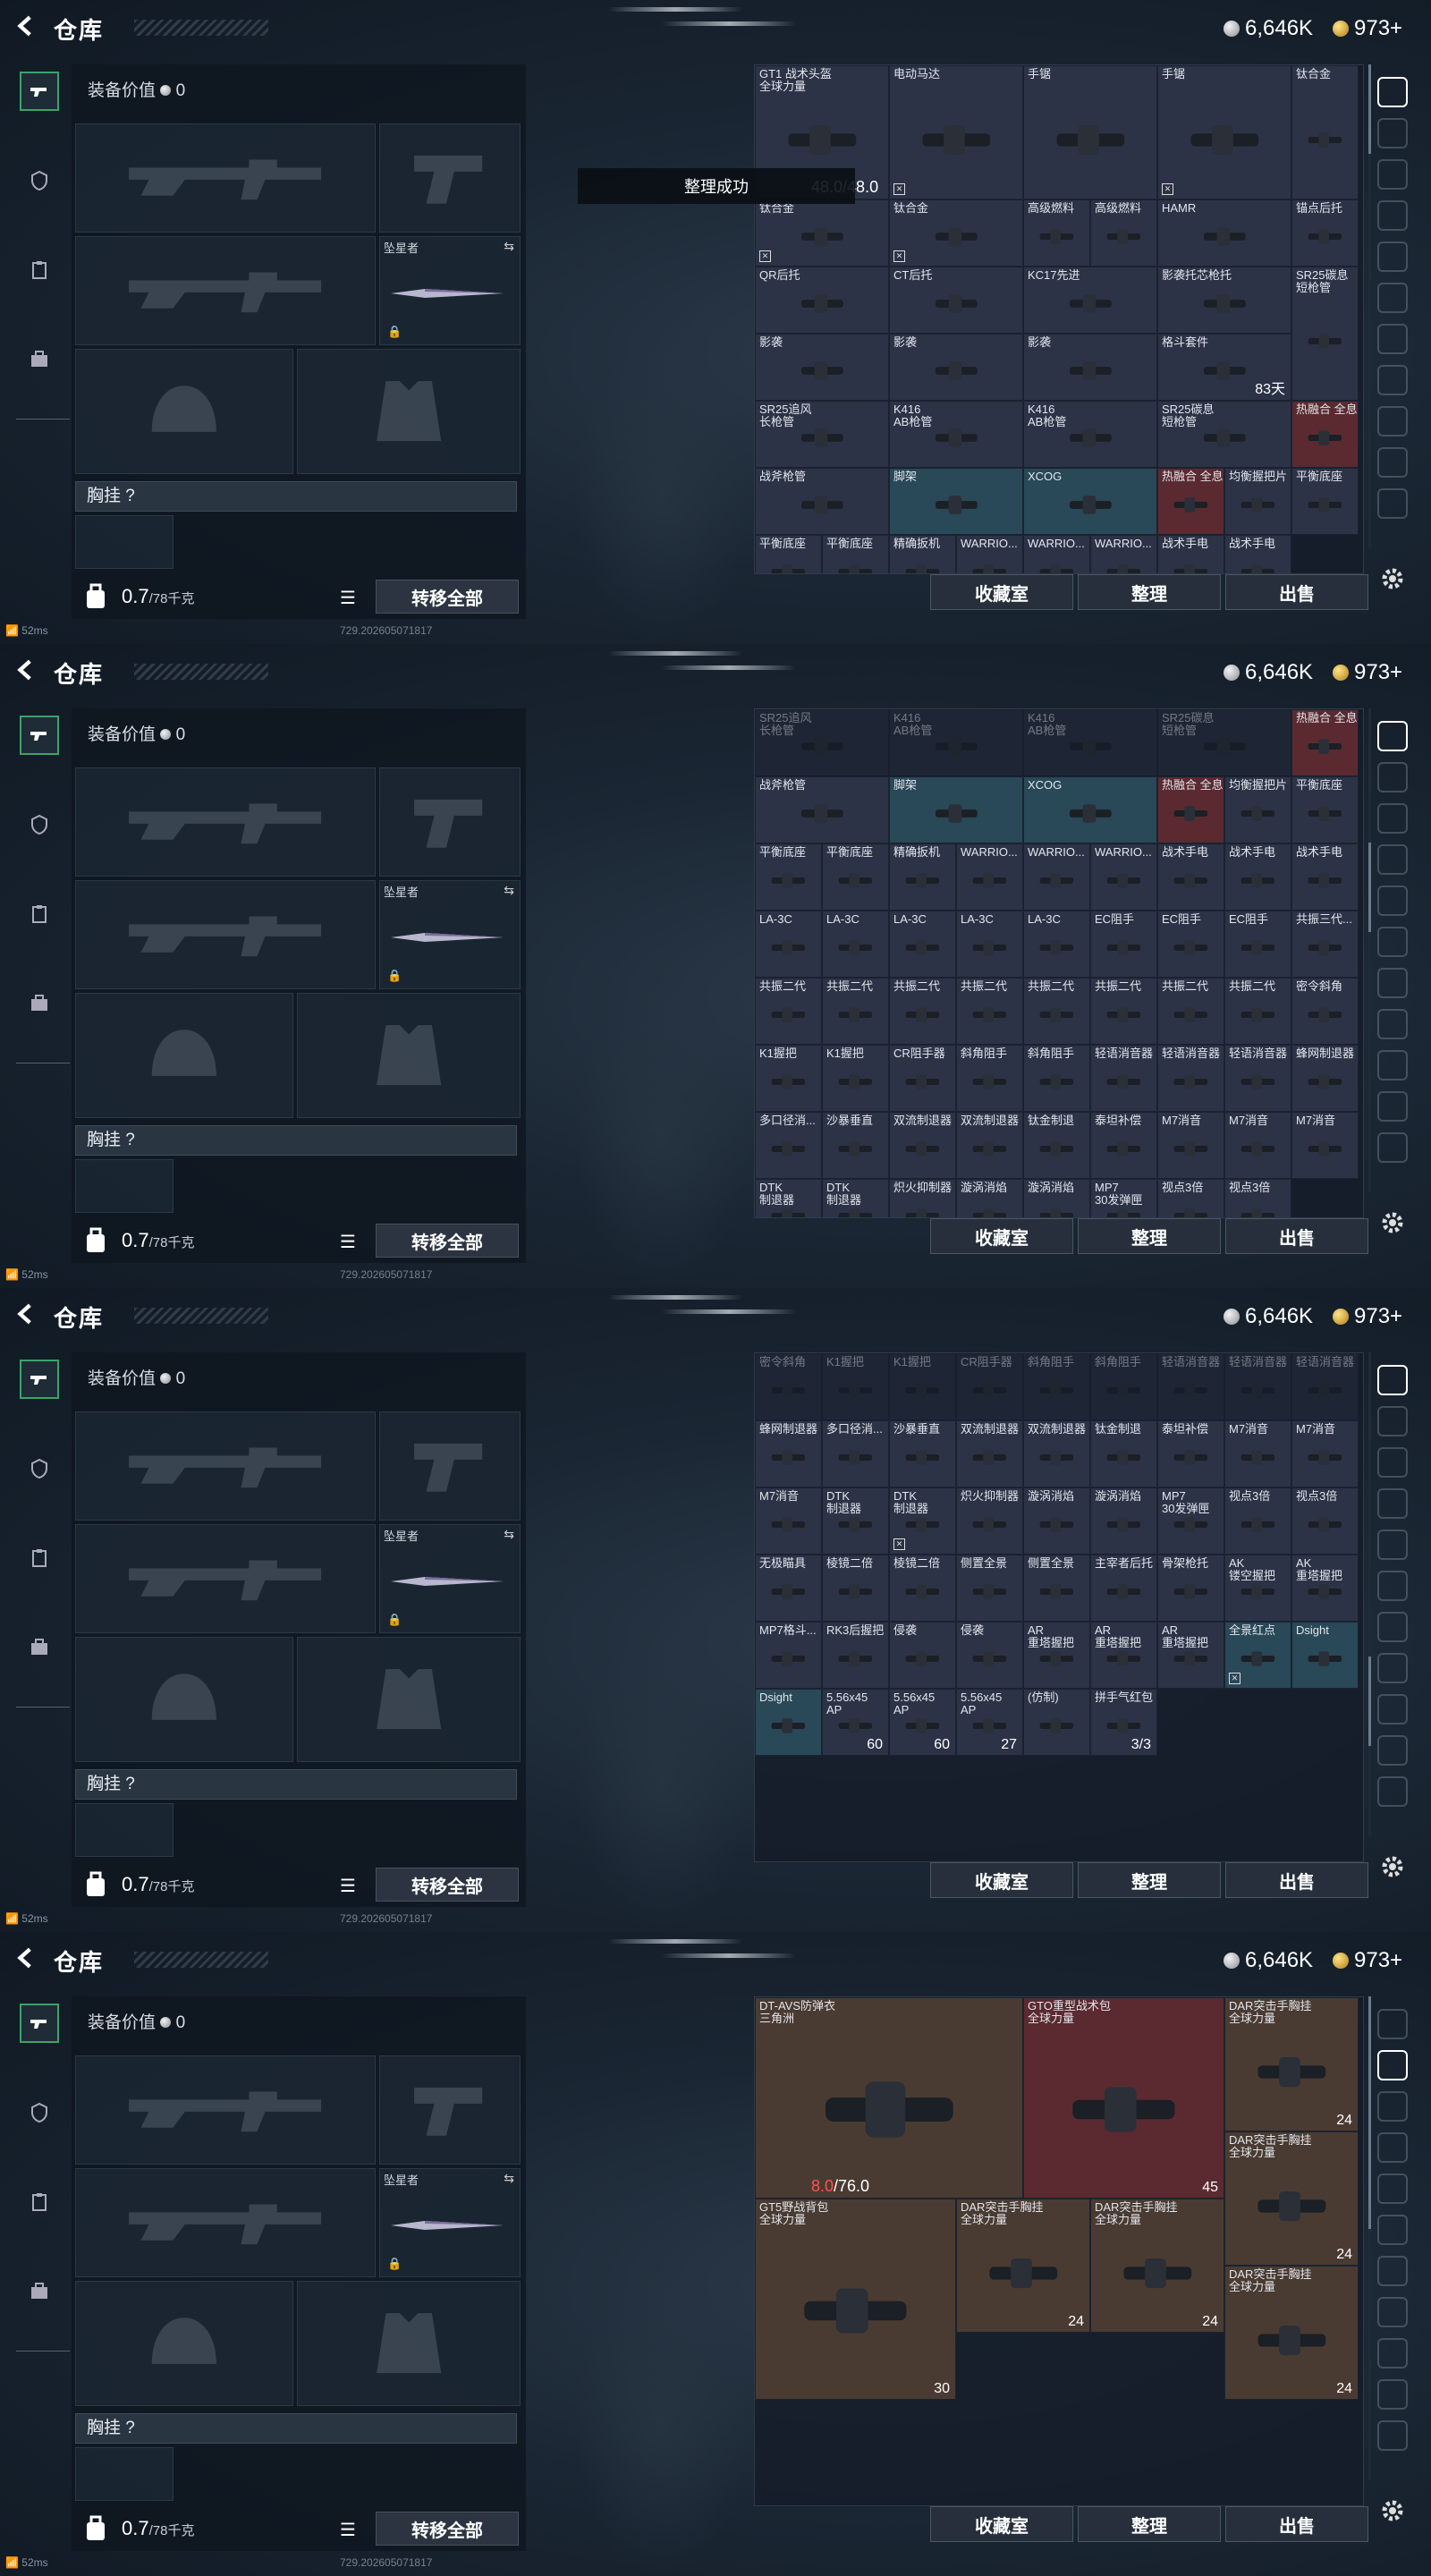 The image size is (1431, 2576). Describe the element at coordinates (296, 2428) in the screenshot. I see `chest-rig-header: 胸挂 ?` at that location.